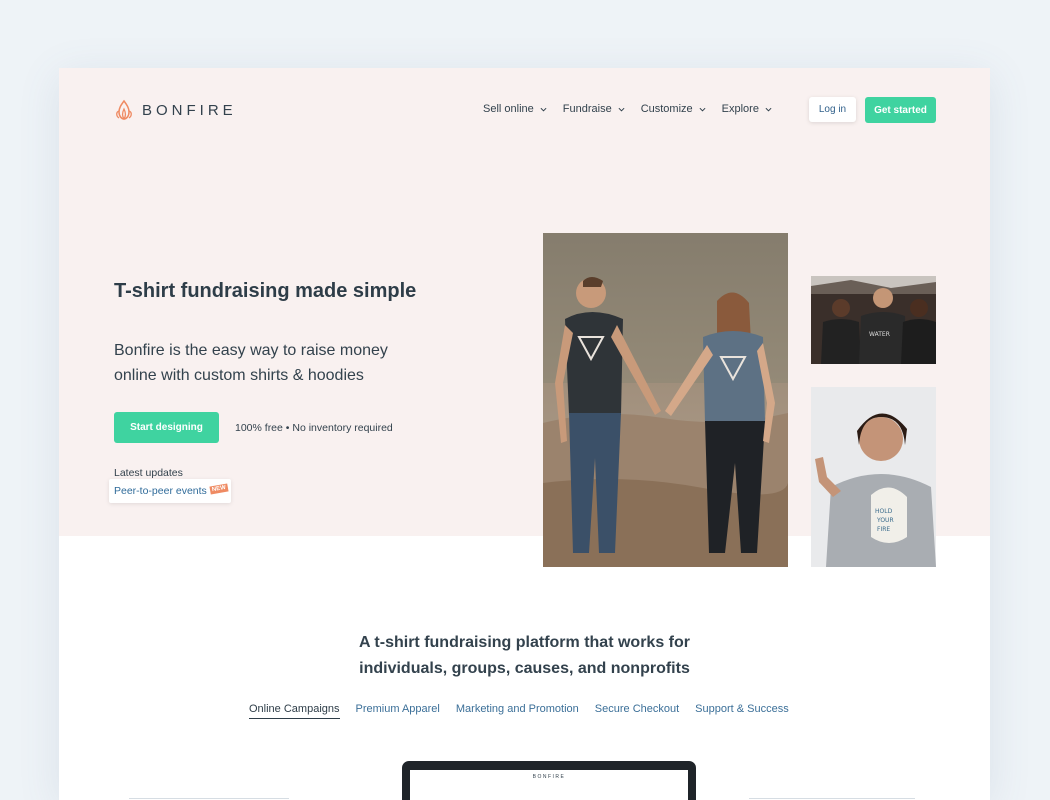  I want to click on laptop-screen: BONFIRE, so click(549, 785).